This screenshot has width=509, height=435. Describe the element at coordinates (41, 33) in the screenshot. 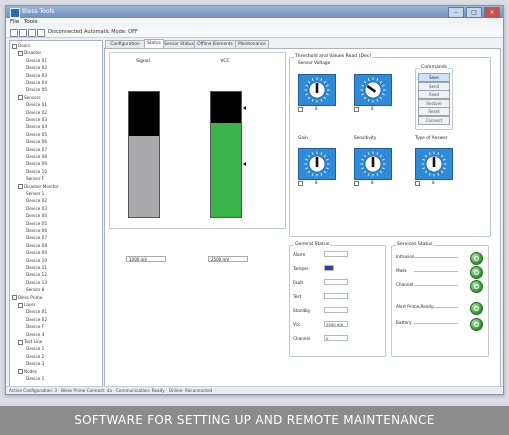

I see `refresh-icon` at that location.